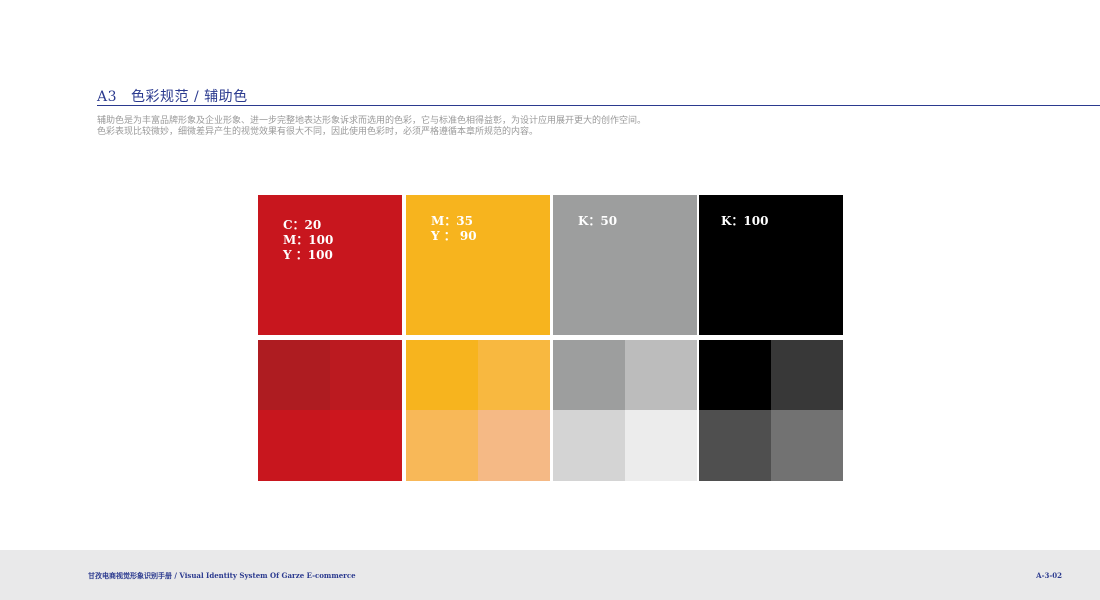 This screenshot has height=600, width=1100. What do you see at coordinates (478, 265) in the screenshot?
I see `swatch-yellow: M：35 Y ： 90` at bounding box center [478, 265].